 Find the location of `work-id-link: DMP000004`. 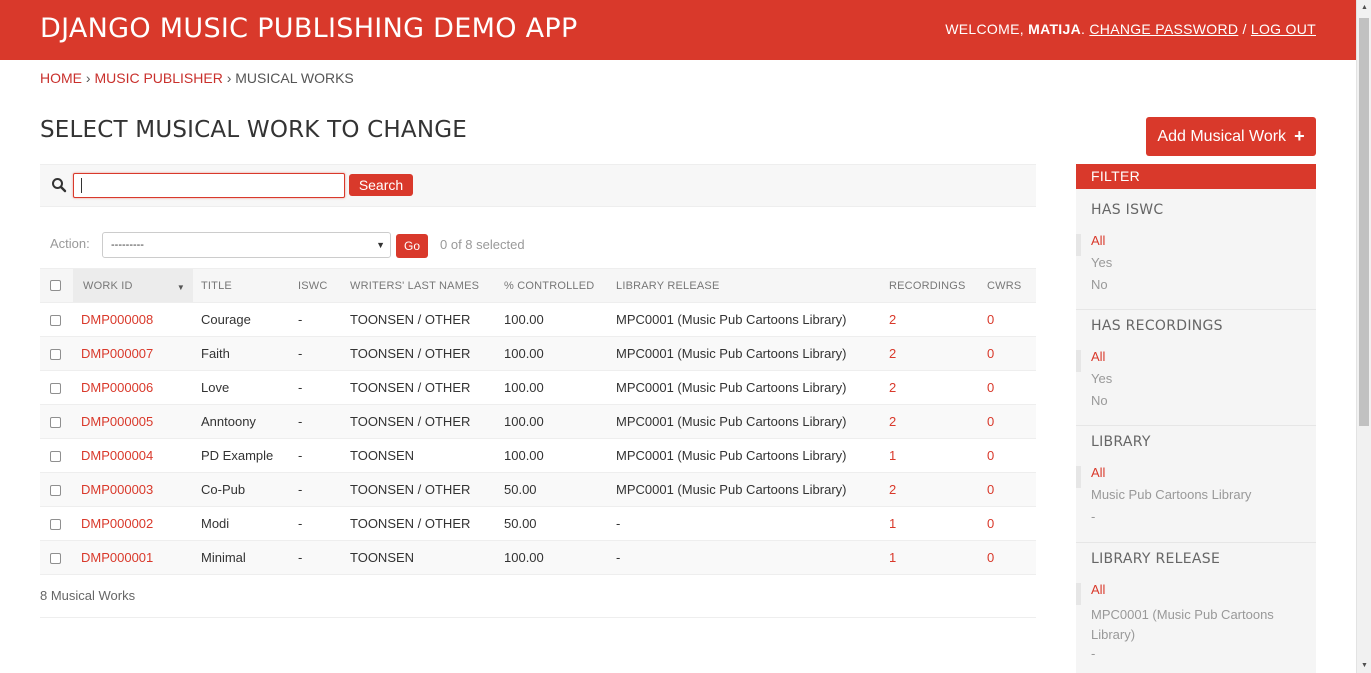

work-id-link: DMP000004 is located at coordinates (117, 455).